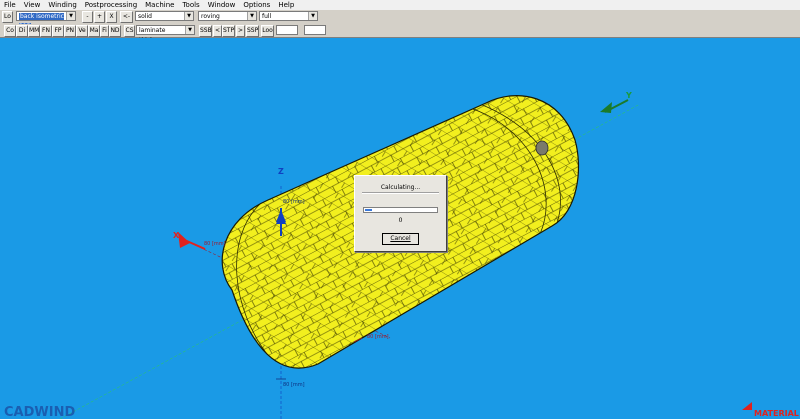  Describe the element at coordinates (228, 31) in the screenshot. I see `stp-button: STP` at that location.